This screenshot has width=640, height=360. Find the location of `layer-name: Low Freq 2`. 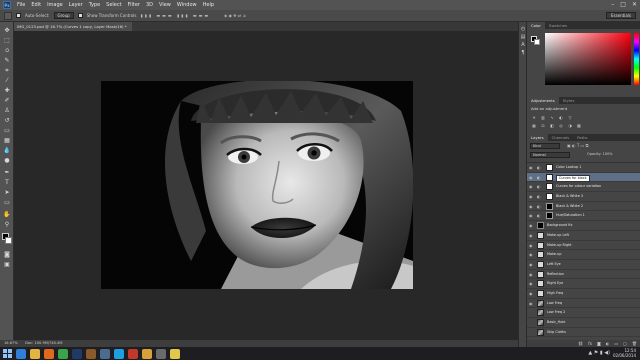

layer-name: Low Freq 2 is located at coordinates (556, 313).